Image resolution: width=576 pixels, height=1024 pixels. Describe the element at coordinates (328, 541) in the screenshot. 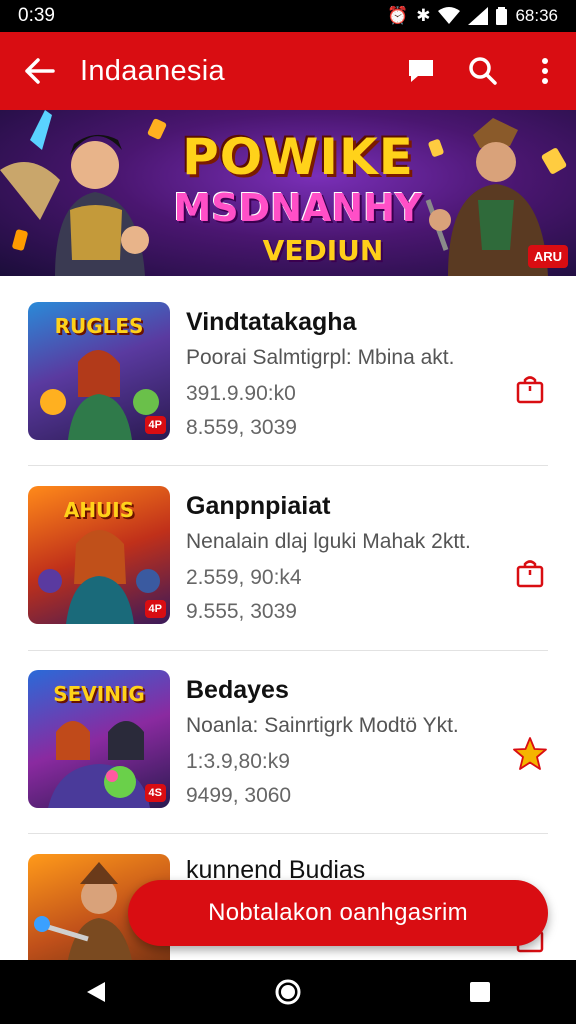

I see `item-description: Nenalain dlaj lguki Mahak 2ktt.` at that location.